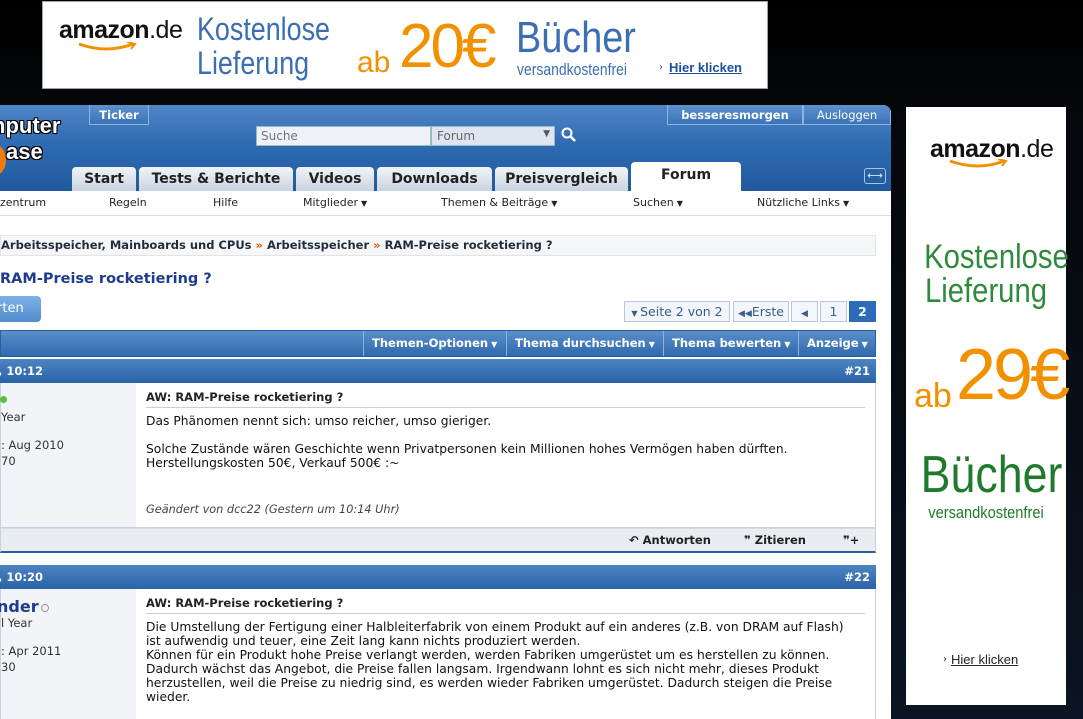  What do you see at coordinates (438, 371) in the screenshot?
I see `post-header: , 10:12 #21` at bounding box center [438, 371].